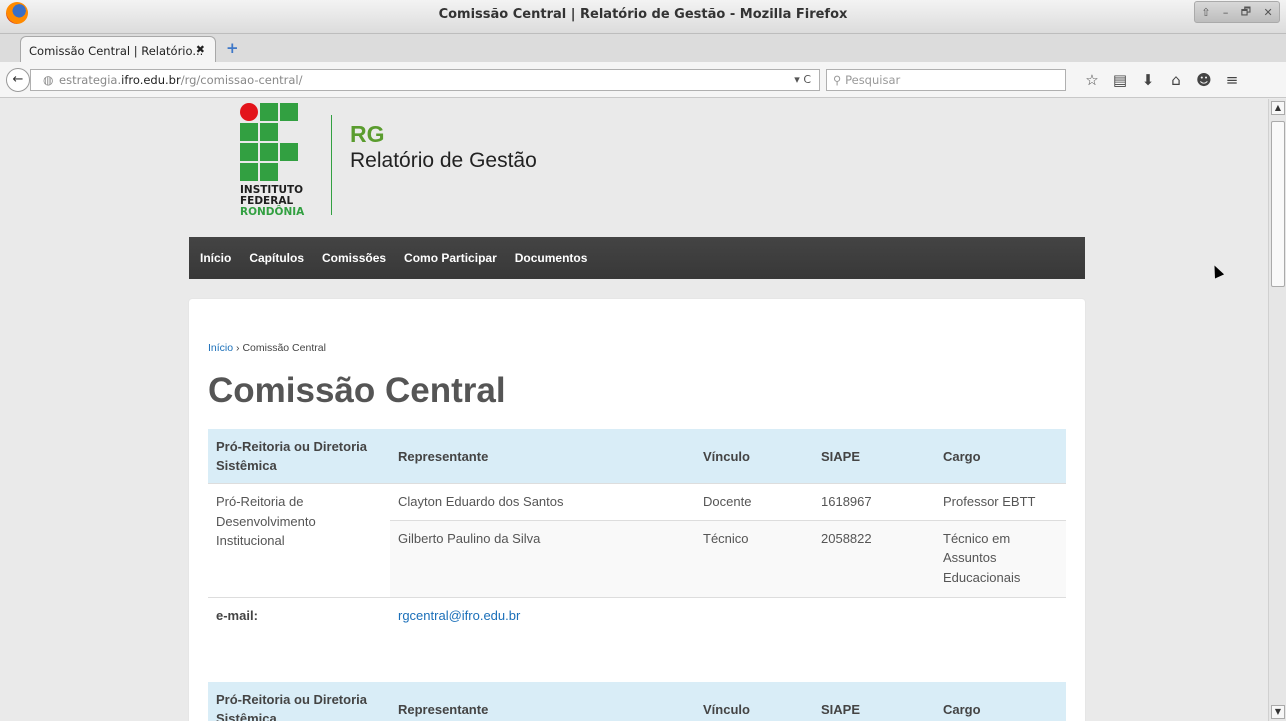 This screenshot has width=1286, height=721. What do you see at coordinates (331, 165) in the screenshot?
I see `logo-divider` at bounding box center [331, 165].